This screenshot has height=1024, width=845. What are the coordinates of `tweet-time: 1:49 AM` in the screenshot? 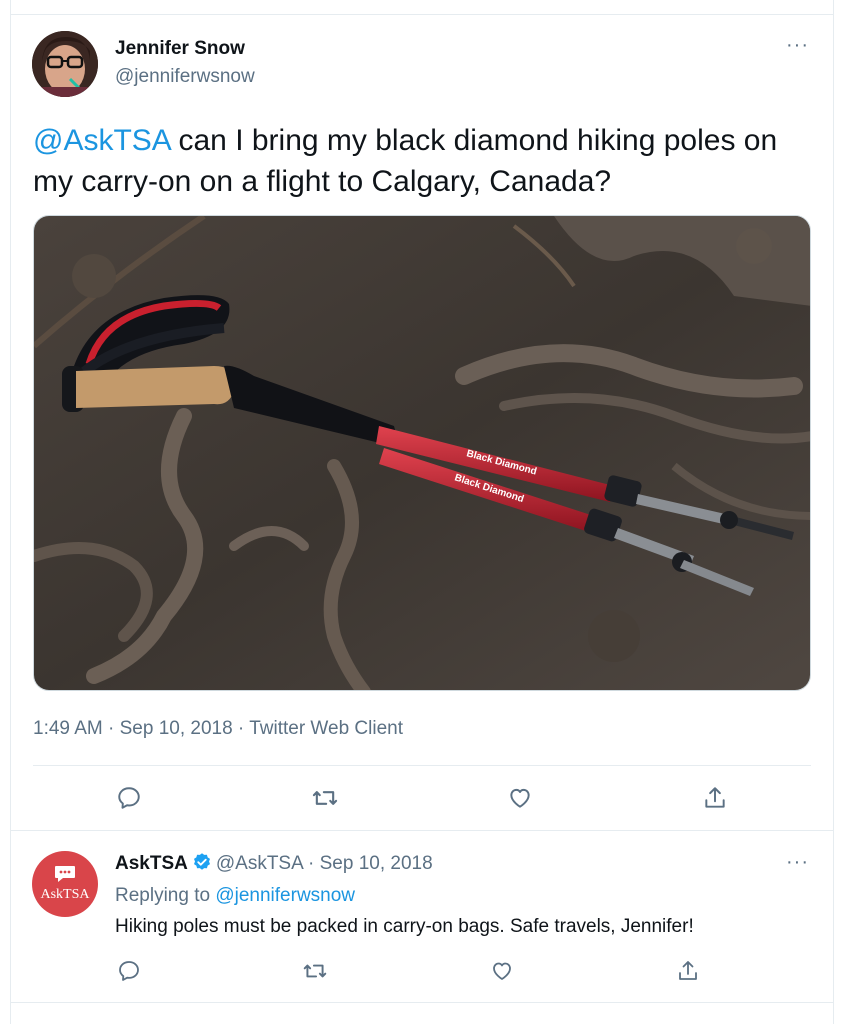 It's located at (68, 728).